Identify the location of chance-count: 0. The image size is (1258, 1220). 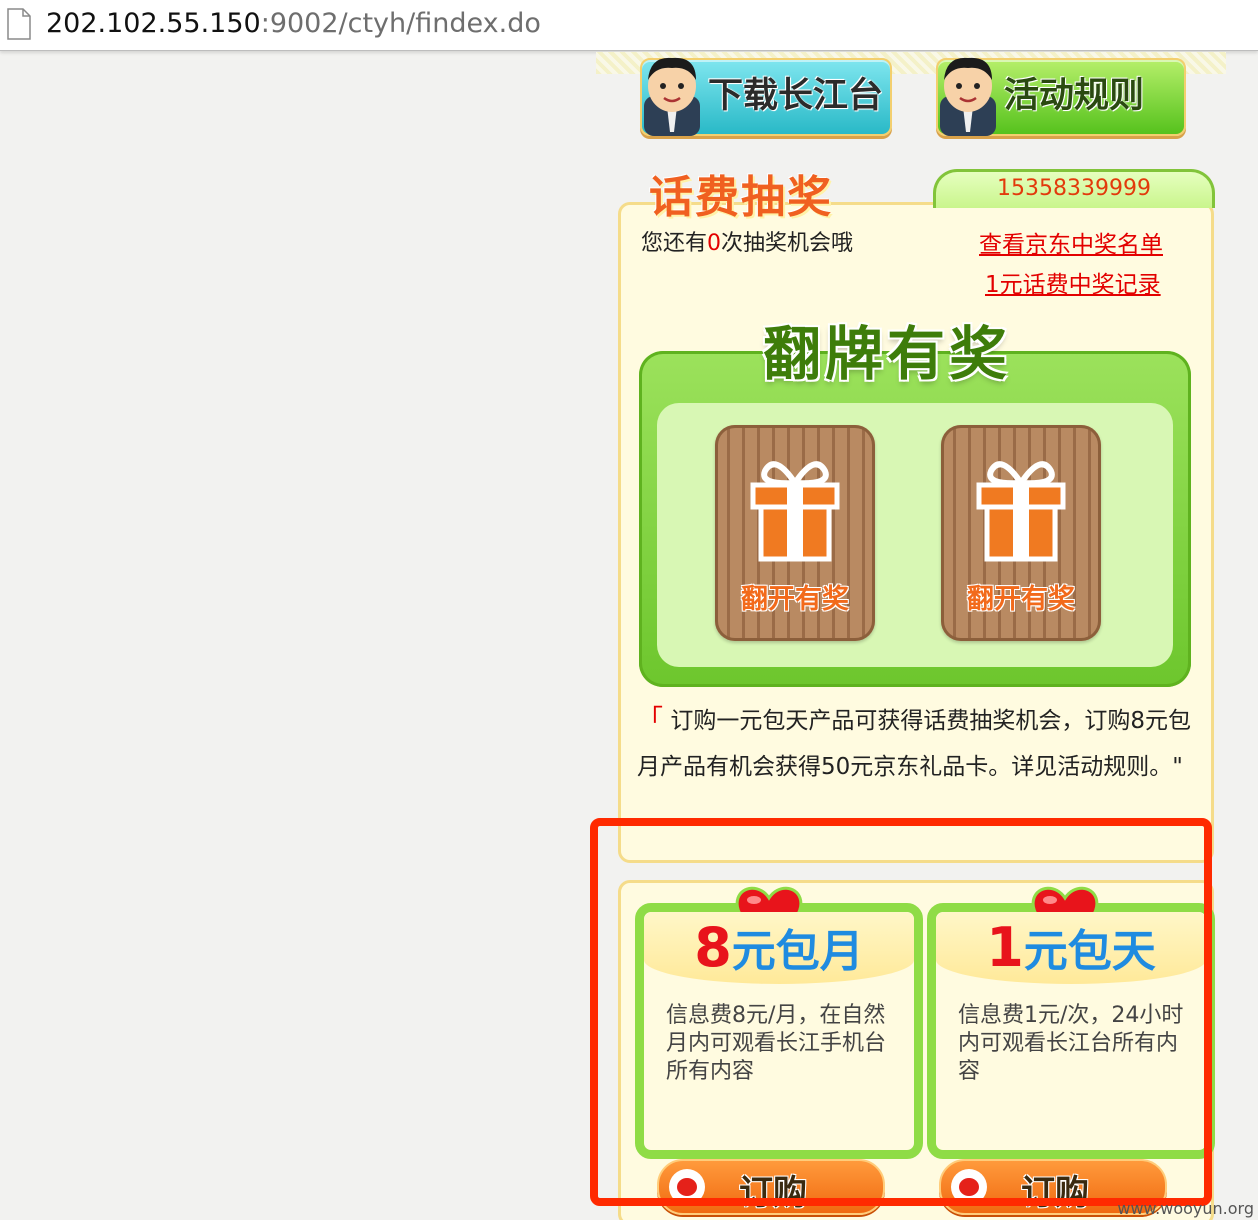
(714, 243).